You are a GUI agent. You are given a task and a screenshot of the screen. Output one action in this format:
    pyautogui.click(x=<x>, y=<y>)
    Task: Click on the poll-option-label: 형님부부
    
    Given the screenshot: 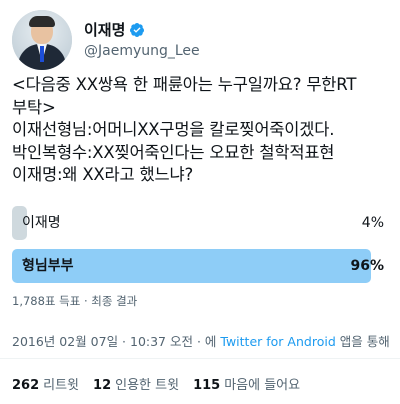 What is the action you would take?
    pyautogui.click(x=48, y=266)
    